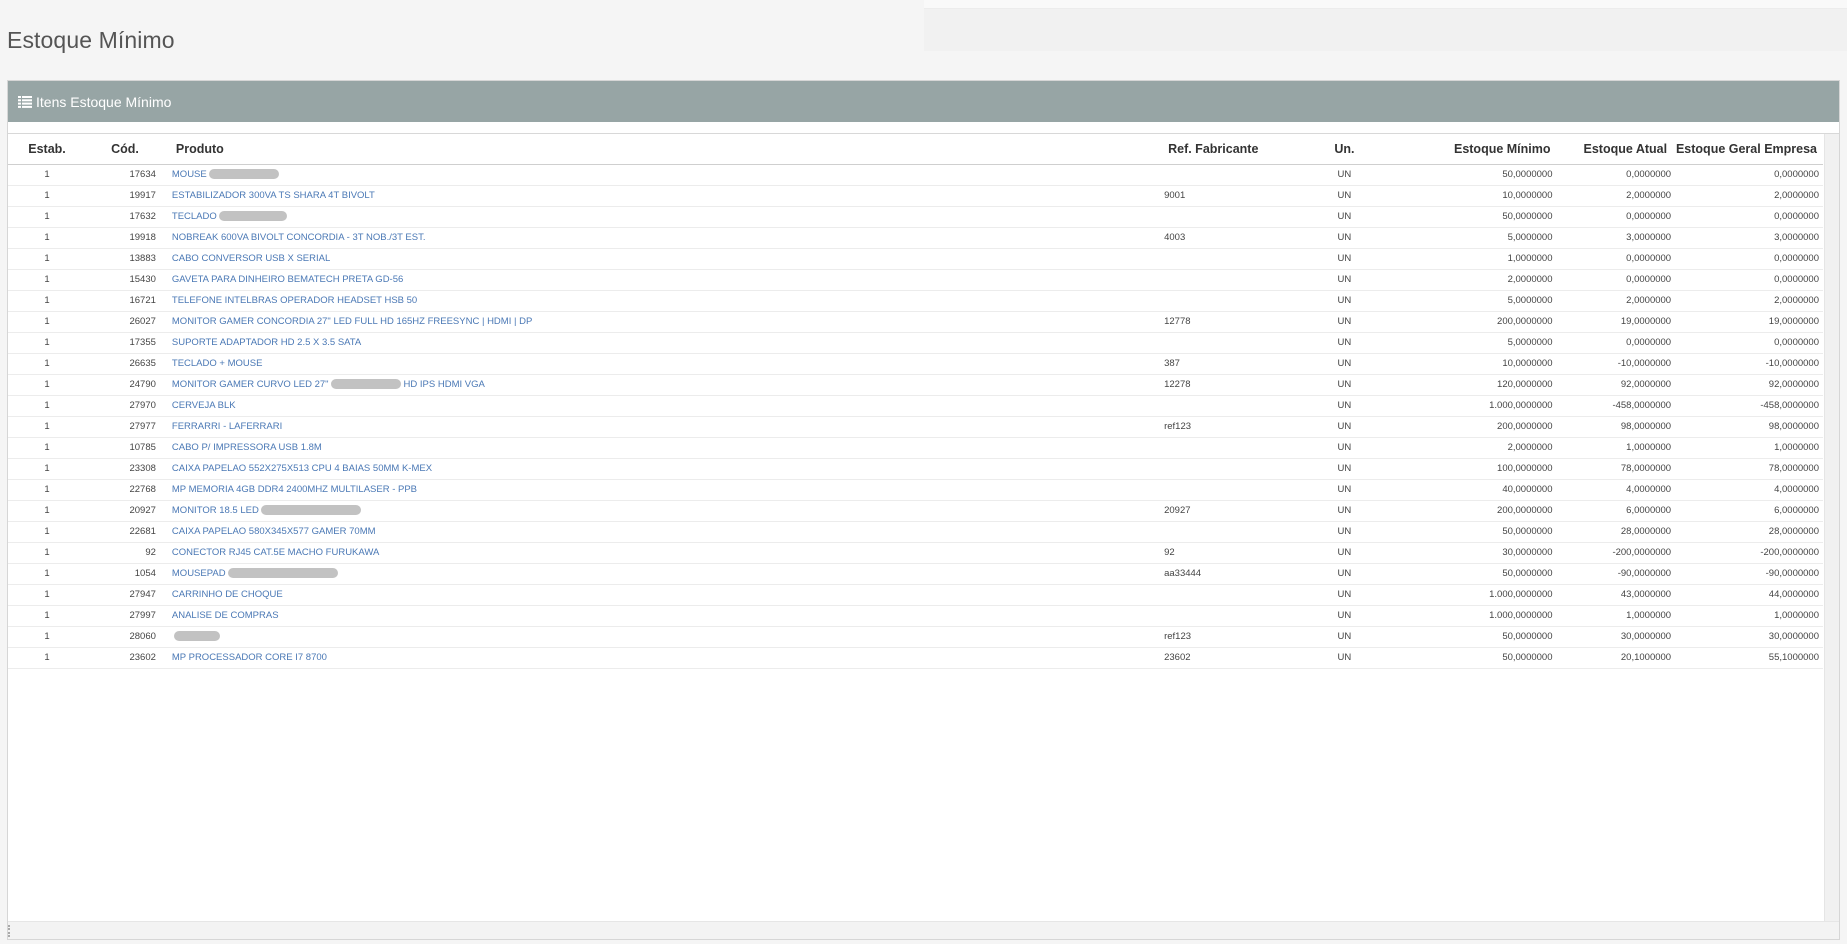 Image resolution: width=1847 pixels, height=944 pixels. Describe the element at coordinates (250, 384) in the screenshot. I see `product-link: MONITOR GAMER CURVO LED 27"` at that location.